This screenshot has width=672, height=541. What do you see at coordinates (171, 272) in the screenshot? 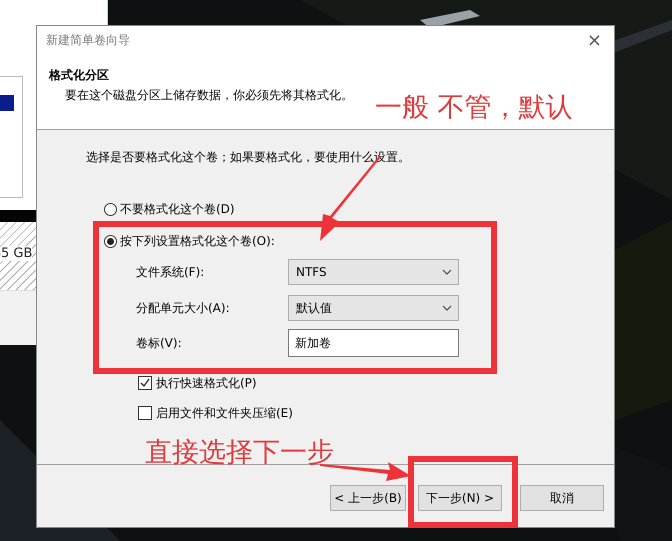
I see `field-label: 文件系统(F):` at bounding box center [171, 272].